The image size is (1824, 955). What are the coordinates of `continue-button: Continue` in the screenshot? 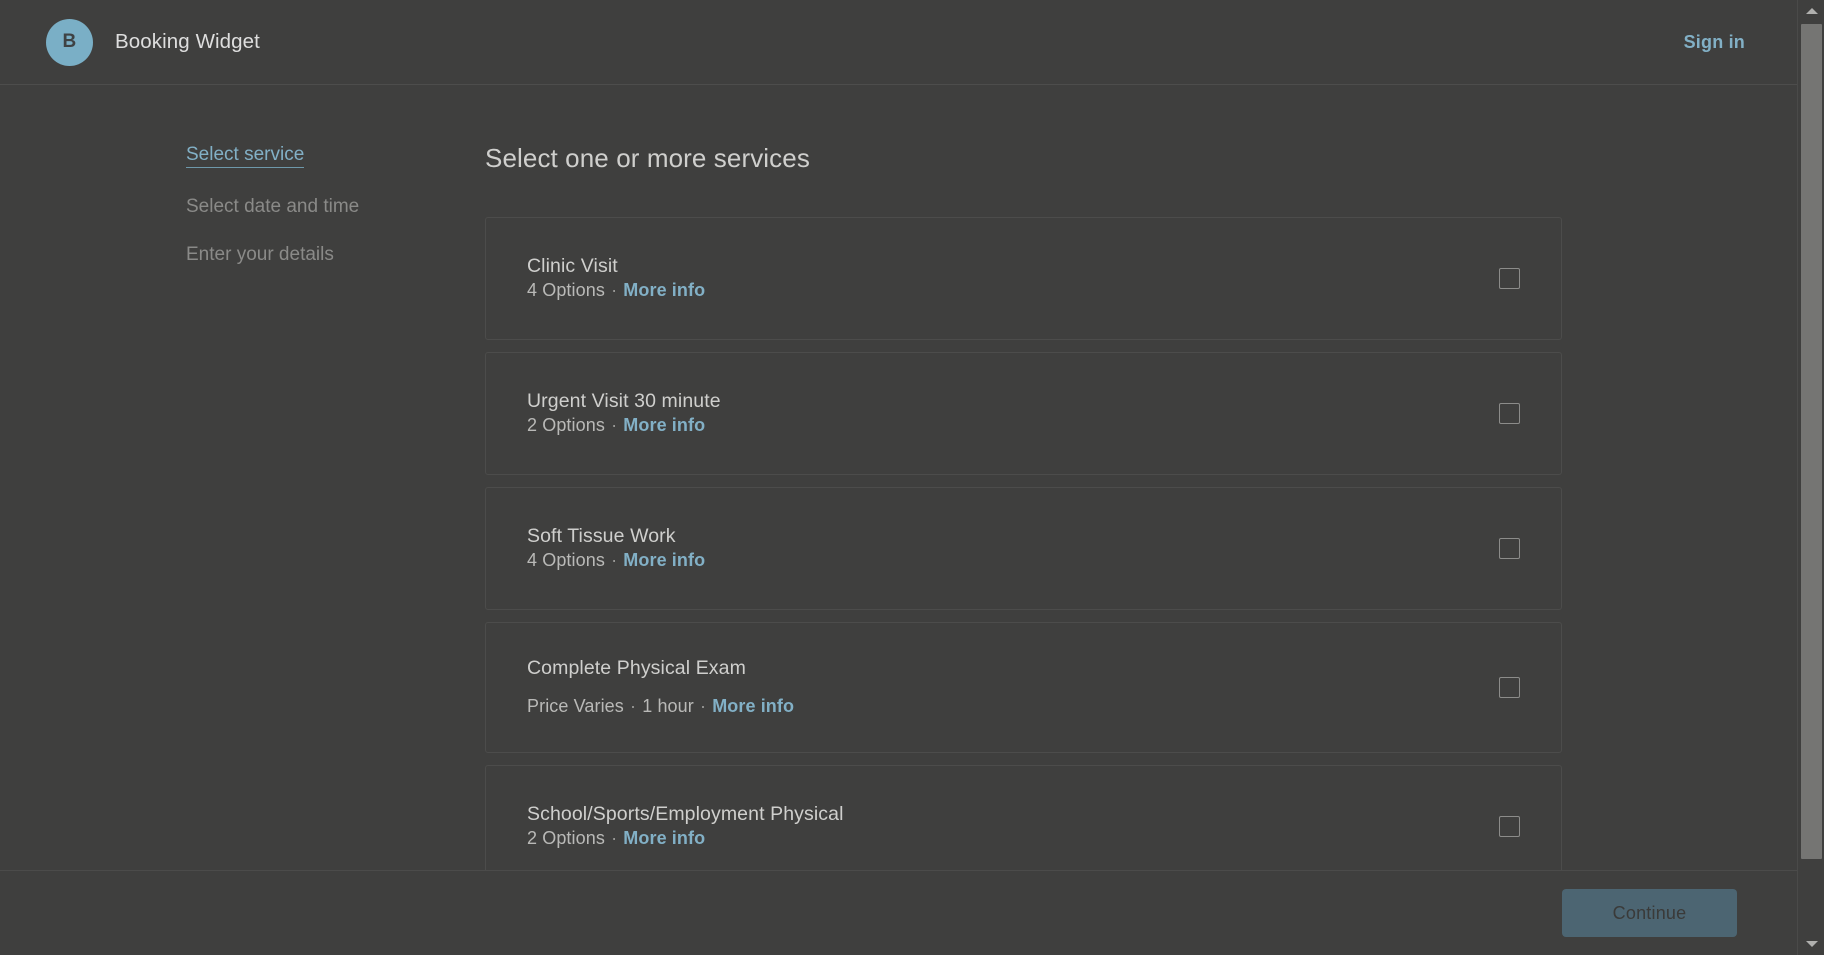 It's located at (1649, 913).